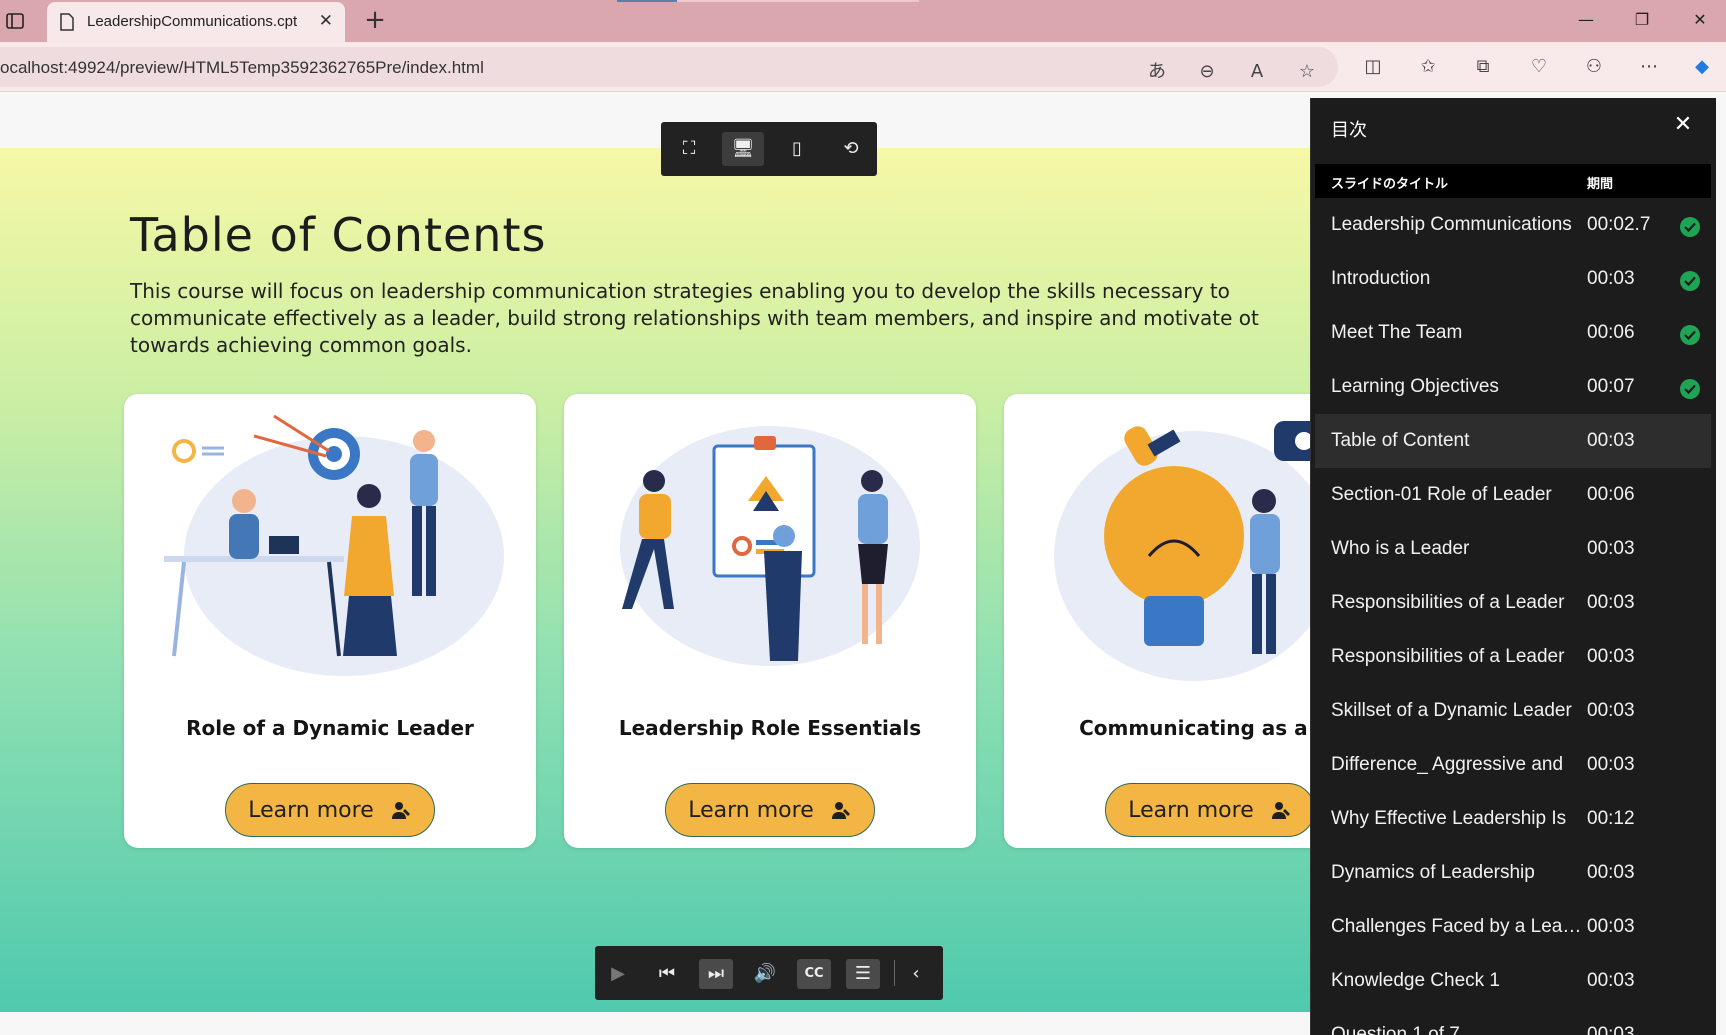  I want to click on more-icon: ⋯, so click(1649, 67).